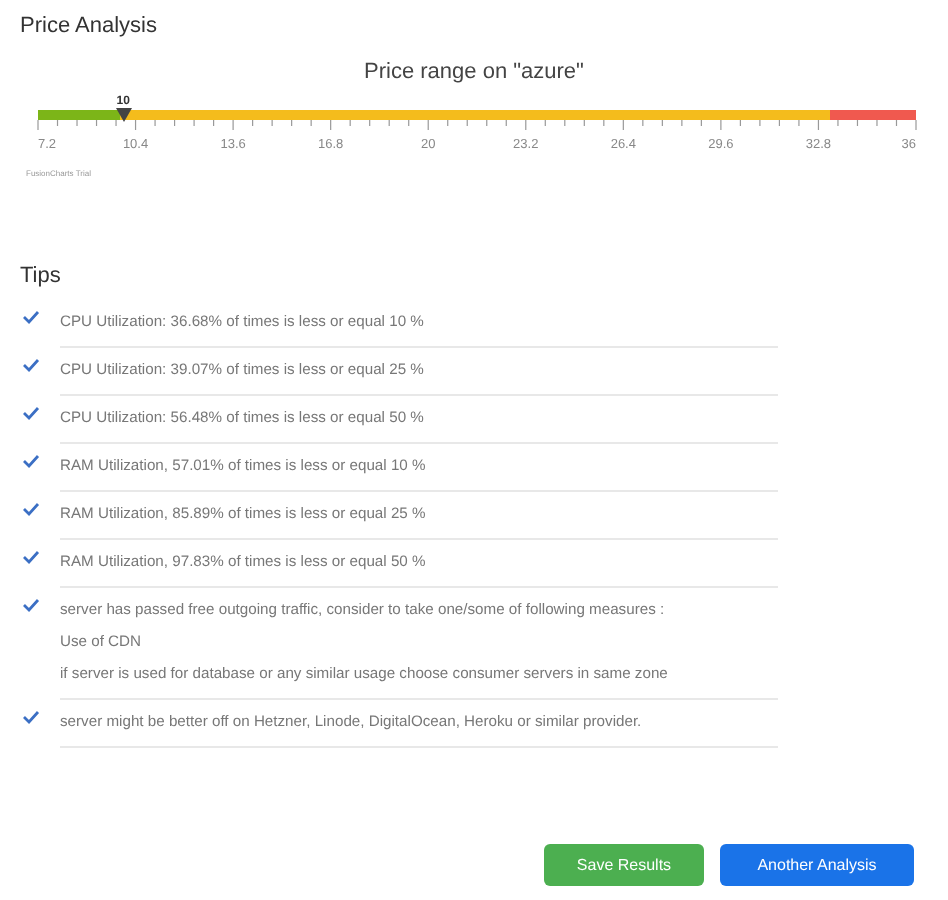 This screenshot has width=948, height=900. What do you see at coordinates (817, 865) in the screenshot?
I see `action-button: Another Analysis` at bounding box center [817, 865].